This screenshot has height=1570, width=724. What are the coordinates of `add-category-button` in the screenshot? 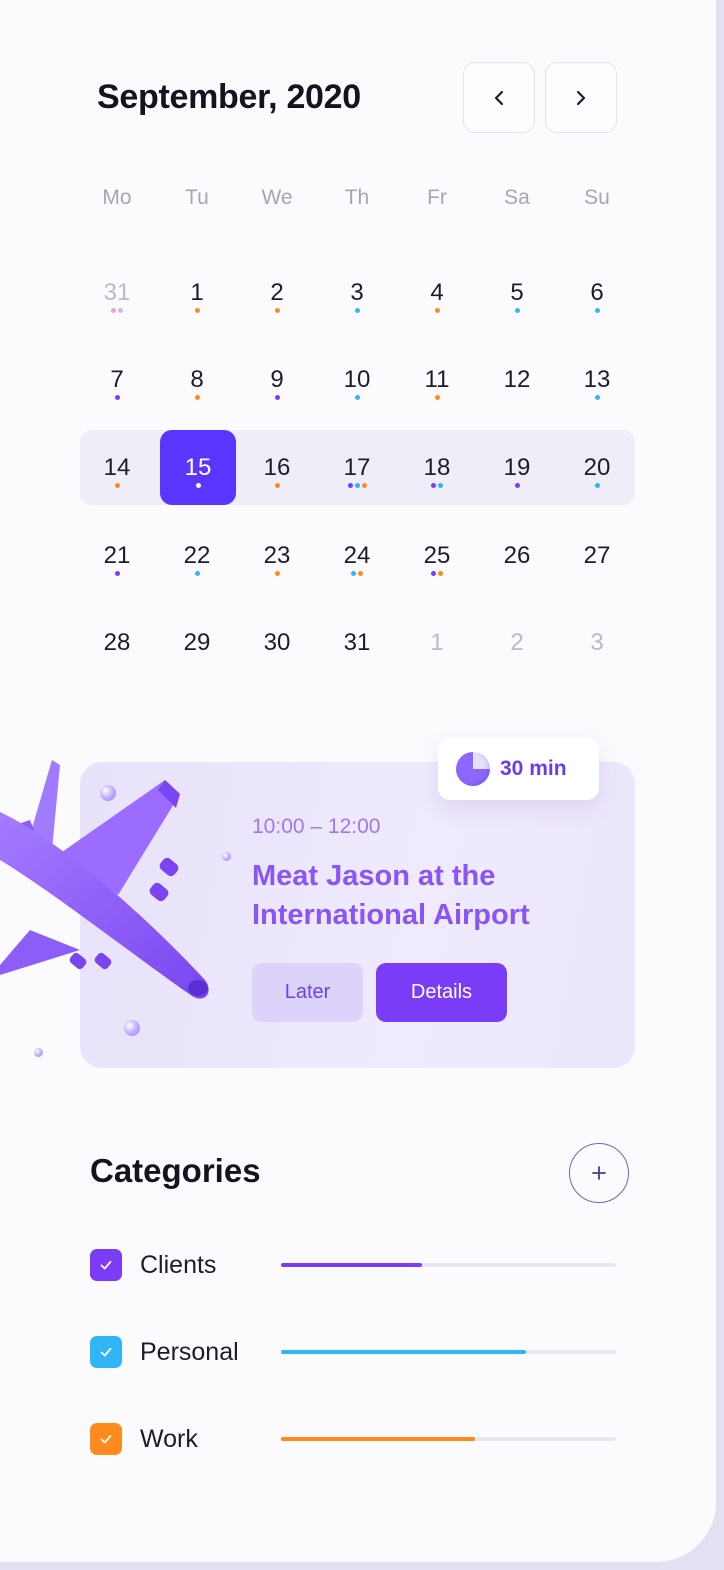 It's located at (599, 1173).